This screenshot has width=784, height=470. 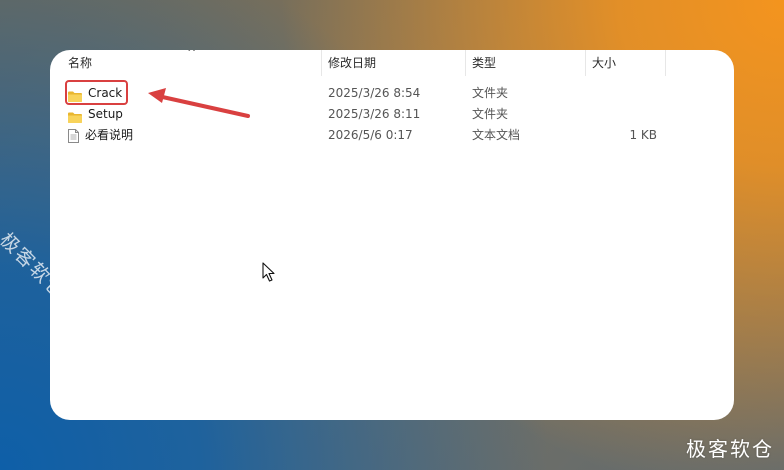 I want to click on file-name: 必看说明, so click(x=109, y=135).